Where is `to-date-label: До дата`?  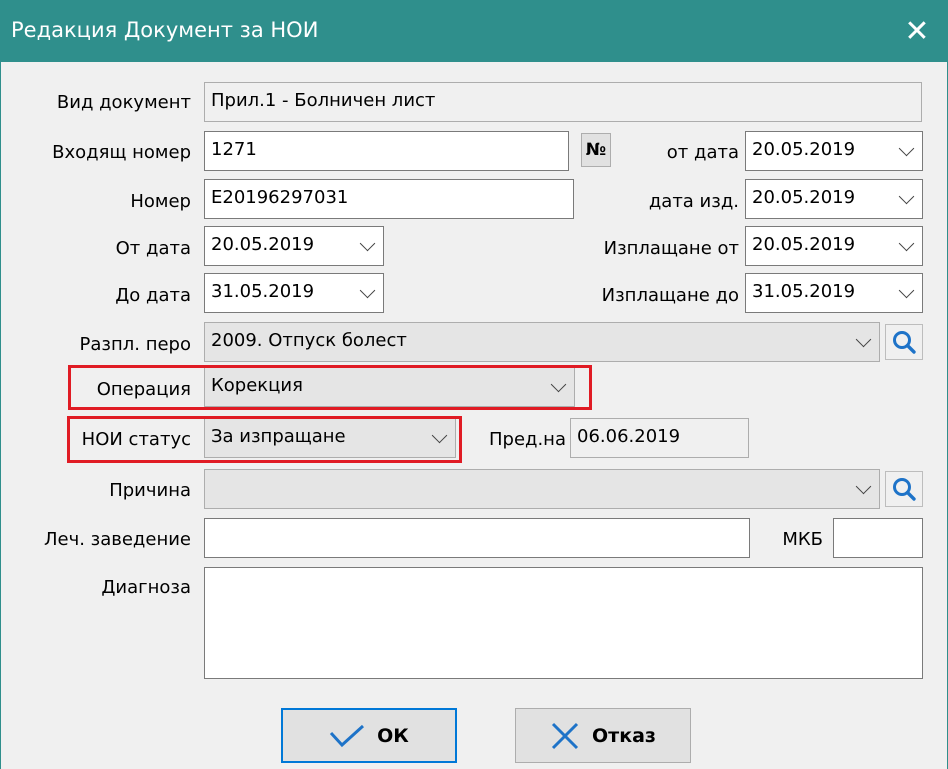
to-date-label: До дата is located at coordinates (153, 295).